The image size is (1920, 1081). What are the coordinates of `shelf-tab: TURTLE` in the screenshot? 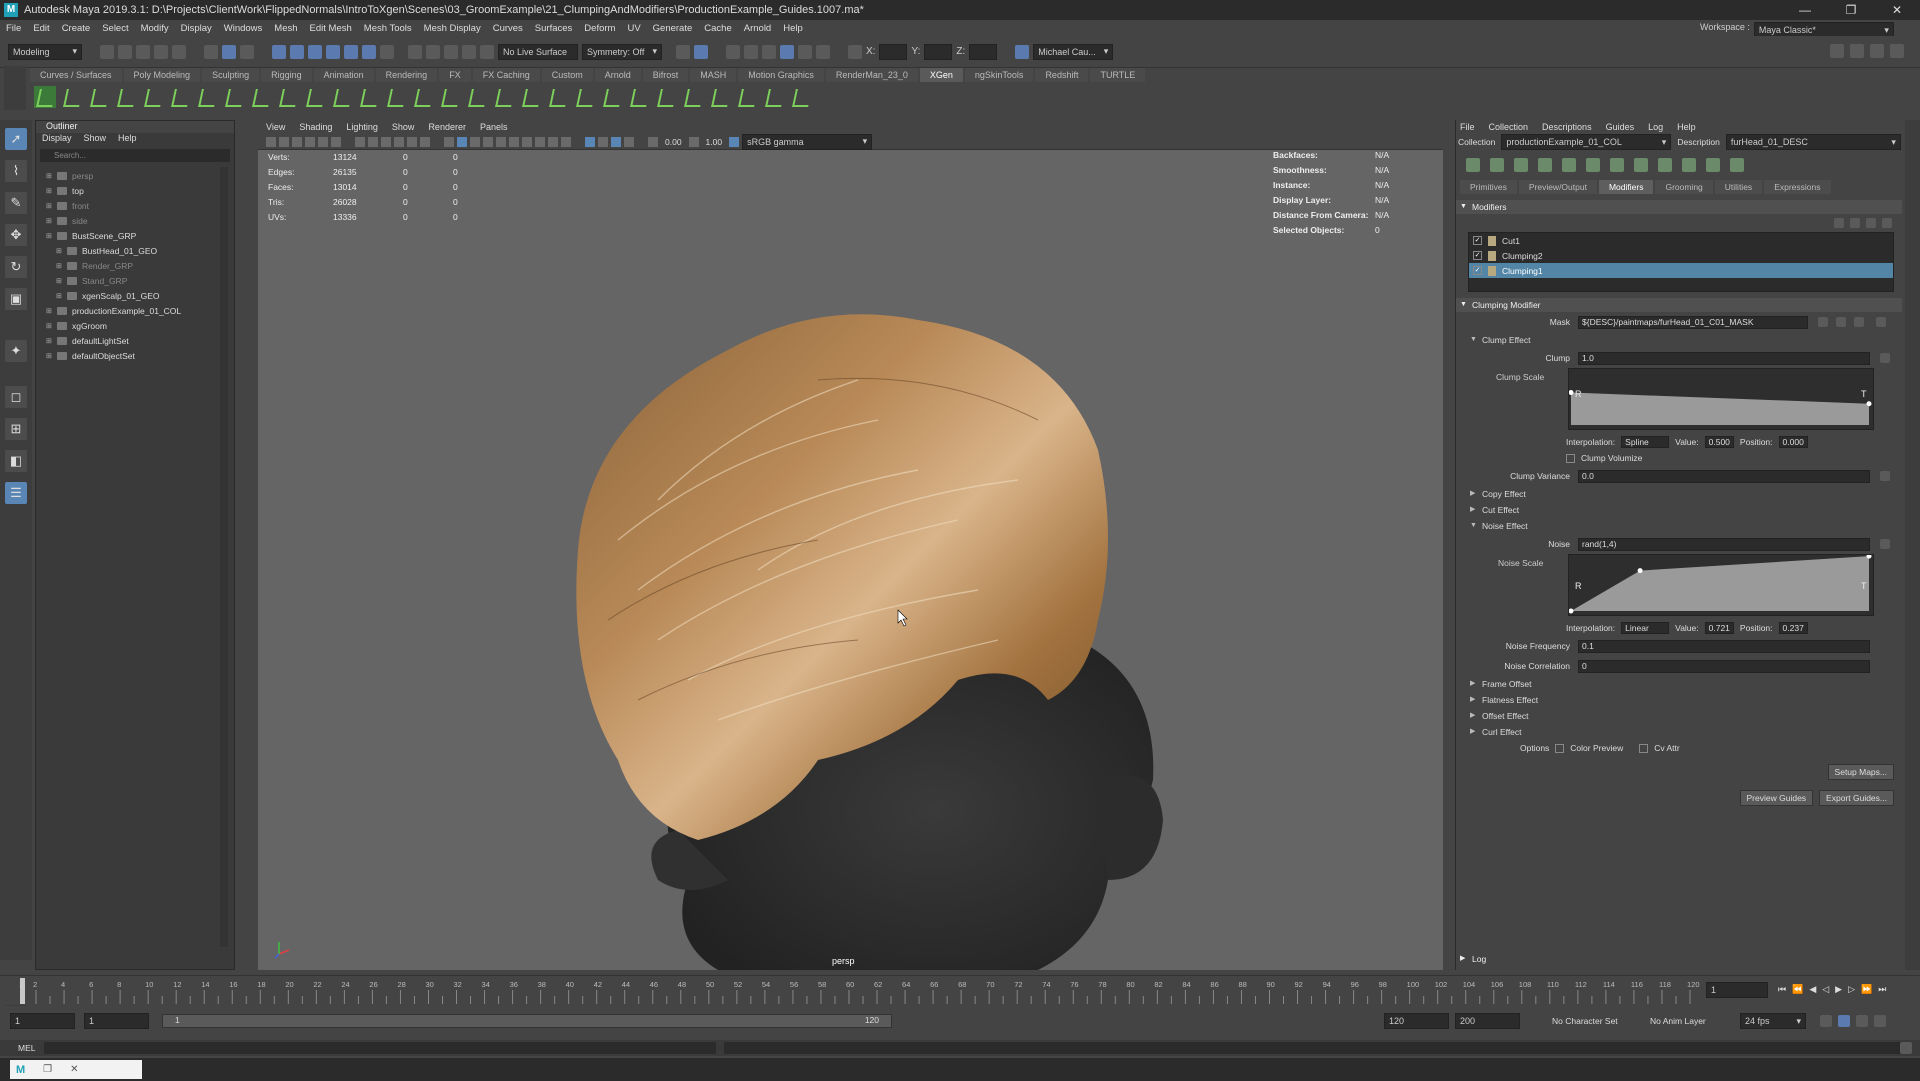 It's located at (1118, 75).